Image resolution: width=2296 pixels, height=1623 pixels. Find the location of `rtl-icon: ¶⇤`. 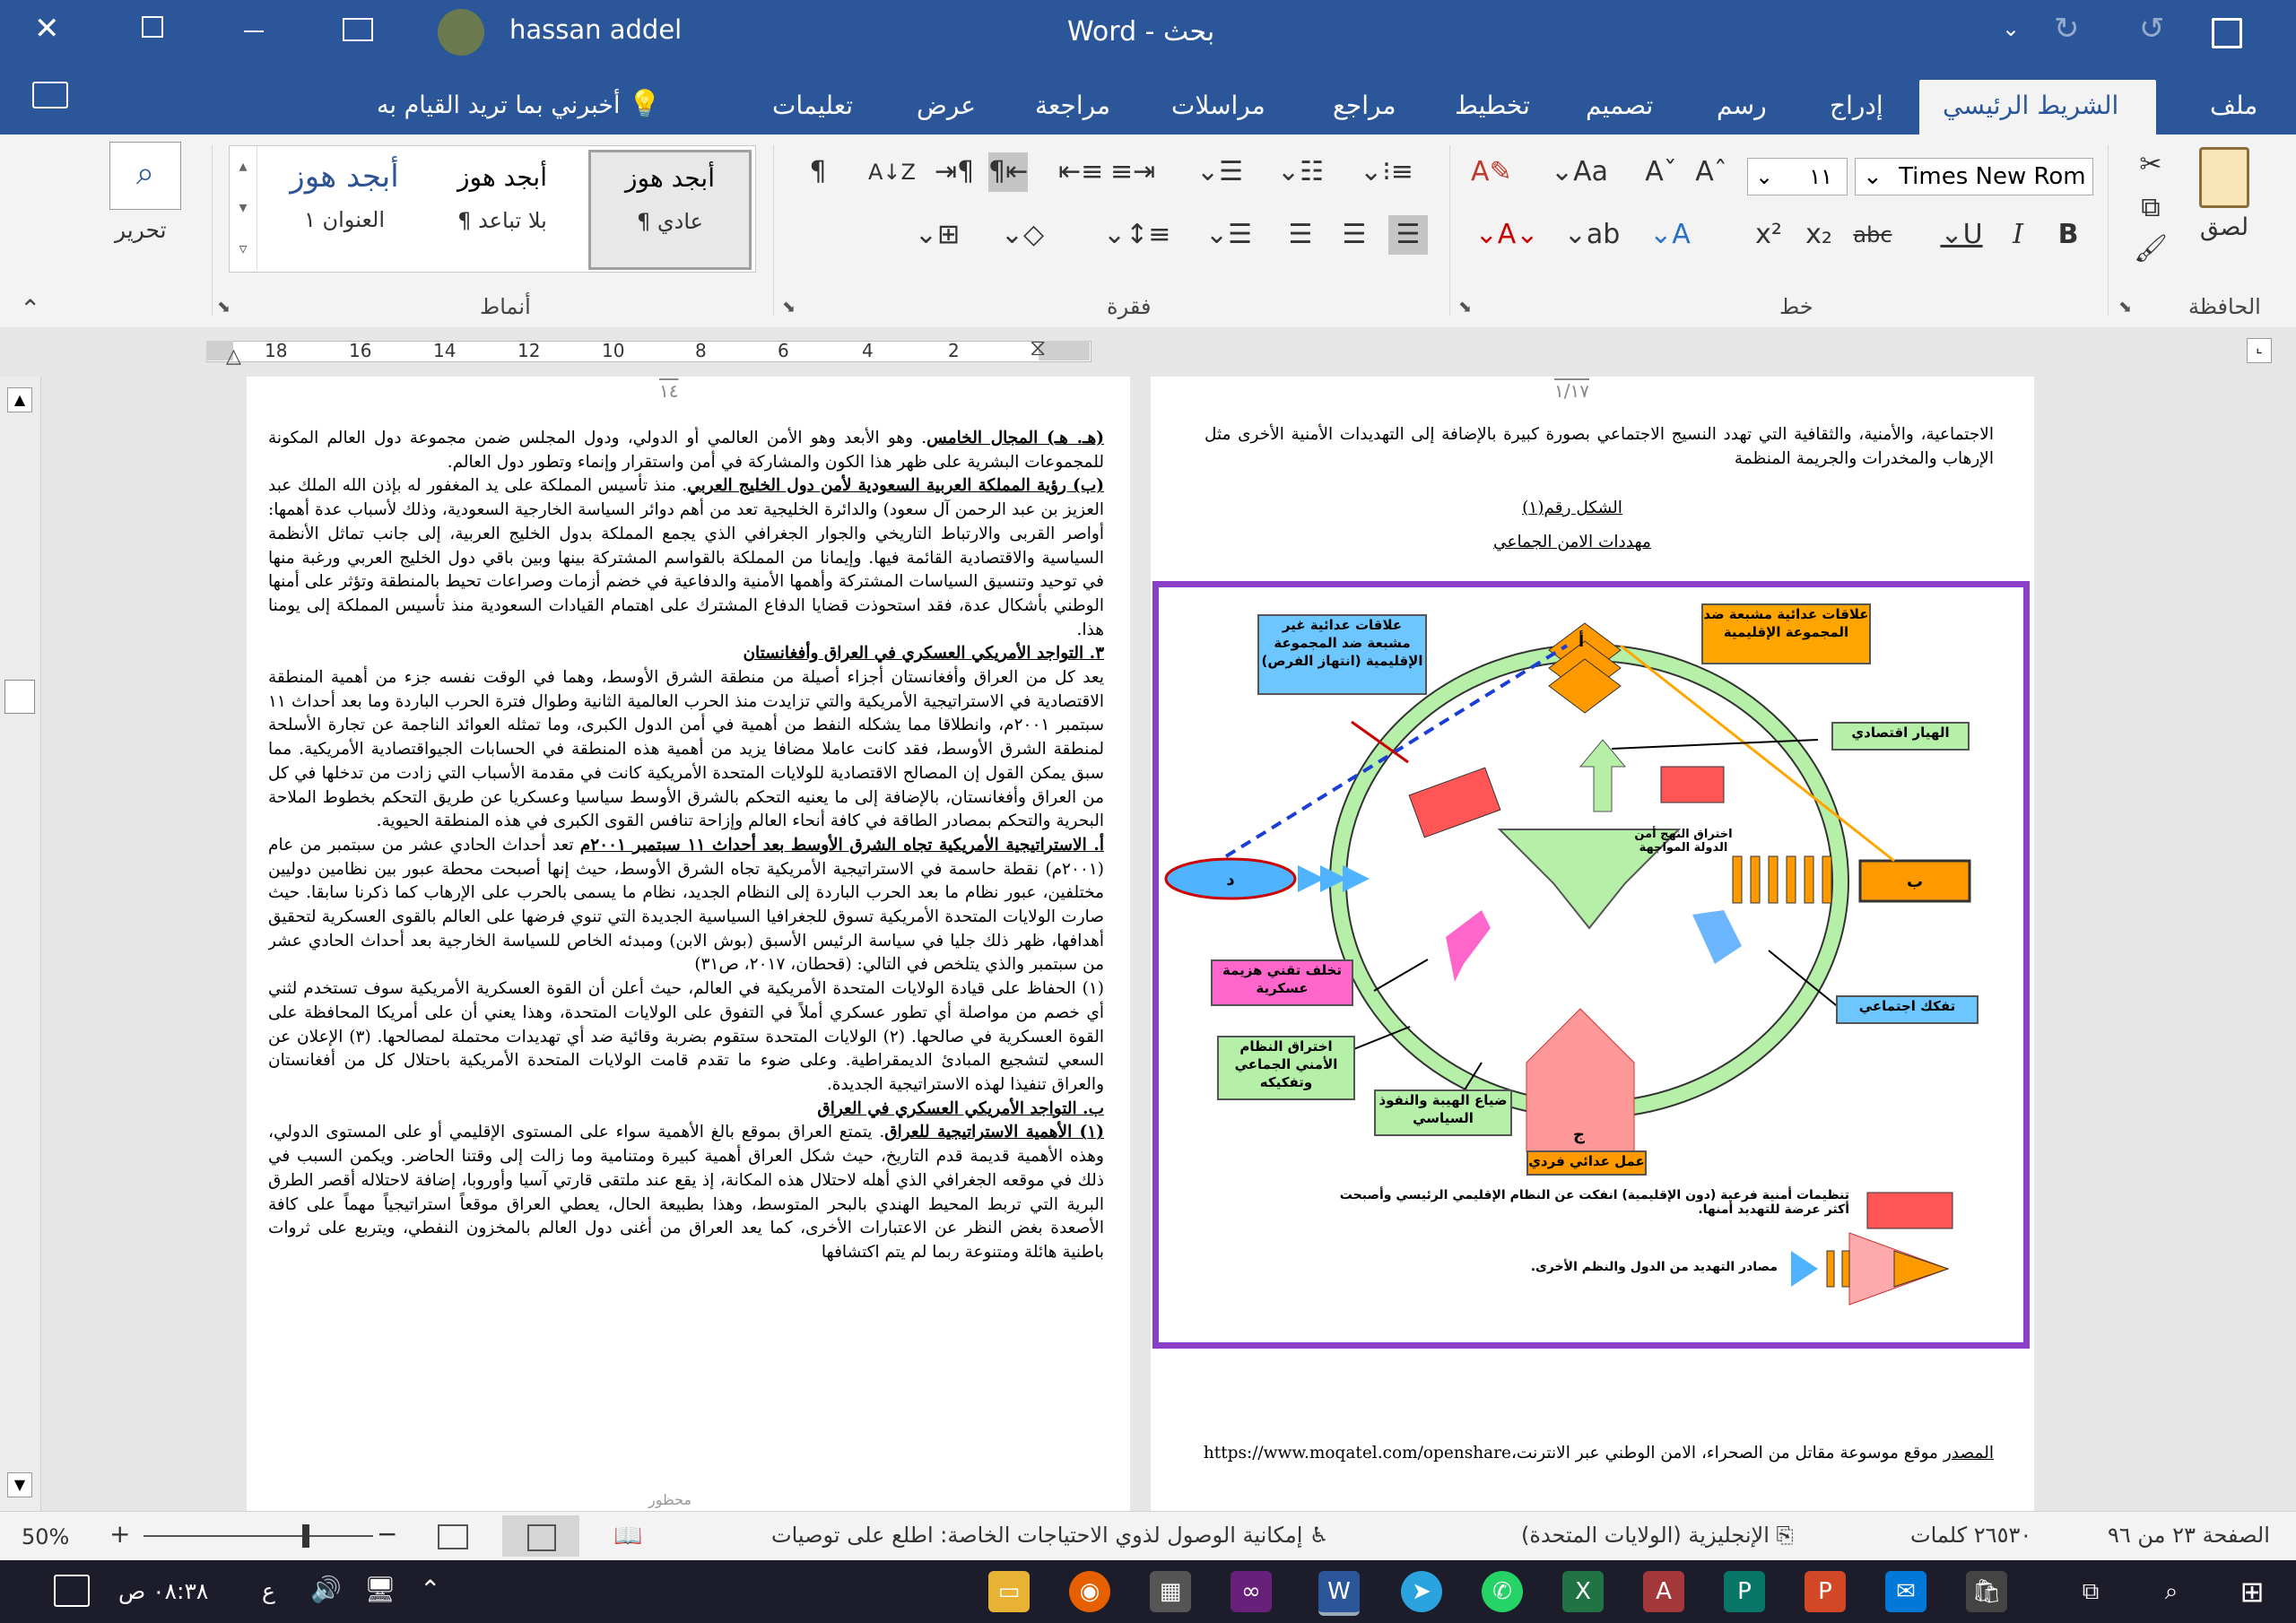

rtl-icon: ¶⇤ is located at coordinates (1008, 172).